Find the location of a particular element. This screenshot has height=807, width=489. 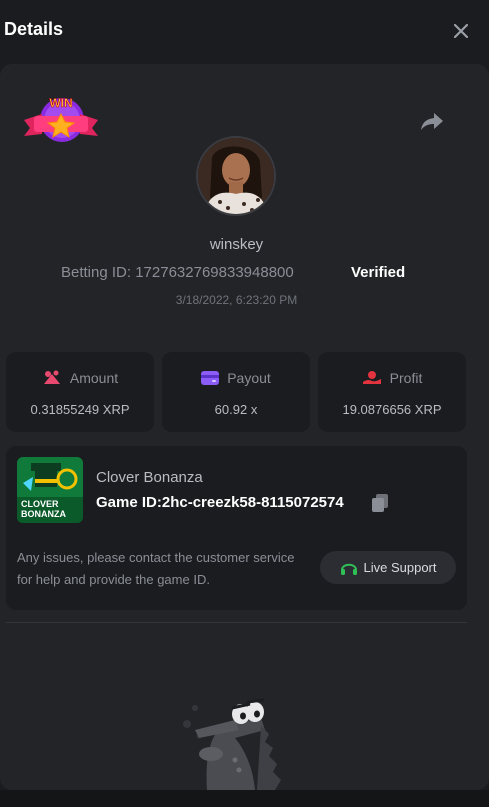

stat-payout-label: Payout is located at coordinates (249, 378).